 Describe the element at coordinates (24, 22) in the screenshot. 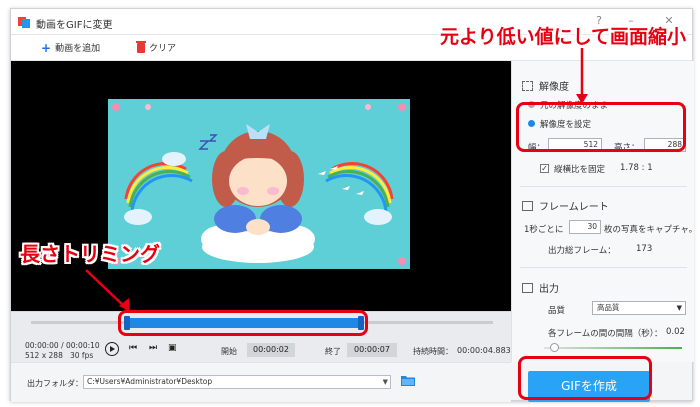

I see `app-logo-icon` at that location.